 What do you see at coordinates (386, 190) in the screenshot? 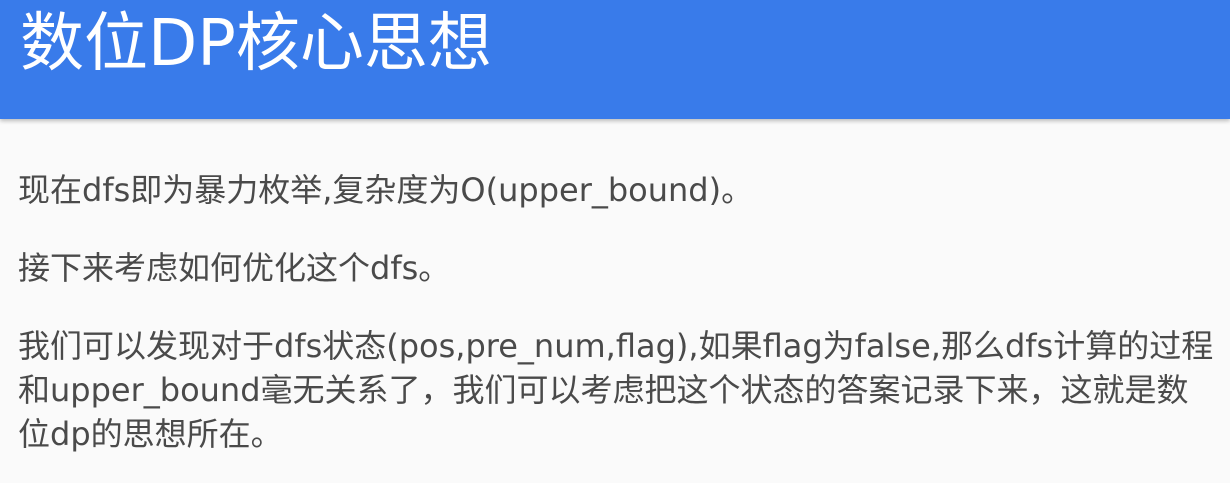
I see `paragraph-complexity: 现在dfs即为暴力枚举,复杂度为O(upper_bound)。` at bounding box center [386, 190].